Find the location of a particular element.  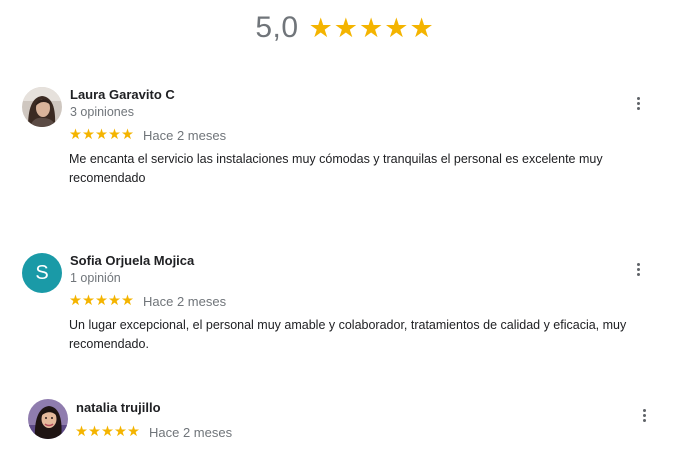

avatar: S is located at coordinates (42, 273).